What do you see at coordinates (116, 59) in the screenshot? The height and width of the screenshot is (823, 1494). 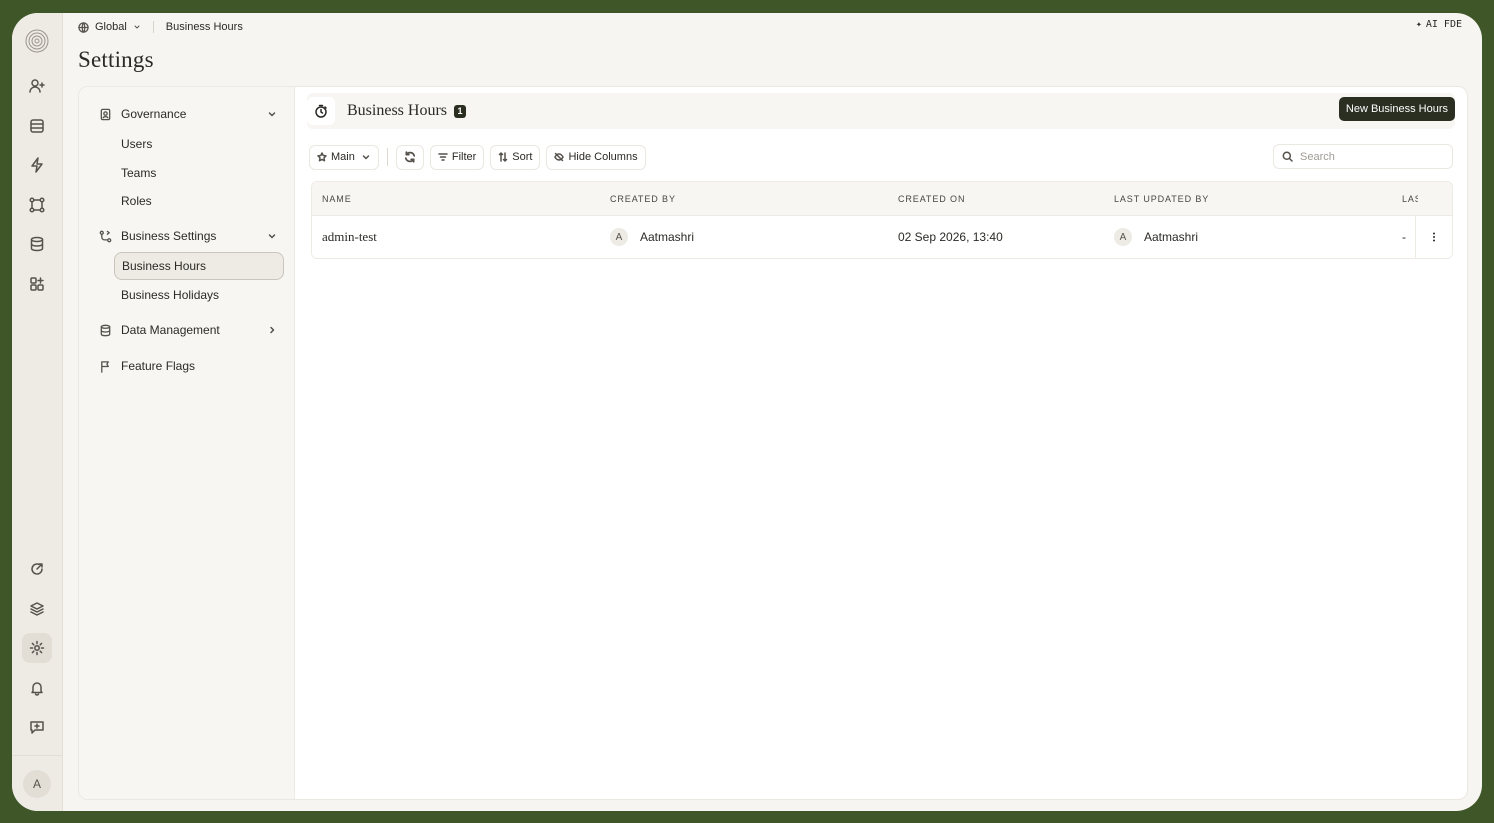 I see `page-title: Settings` at bounding box center [116, 59].